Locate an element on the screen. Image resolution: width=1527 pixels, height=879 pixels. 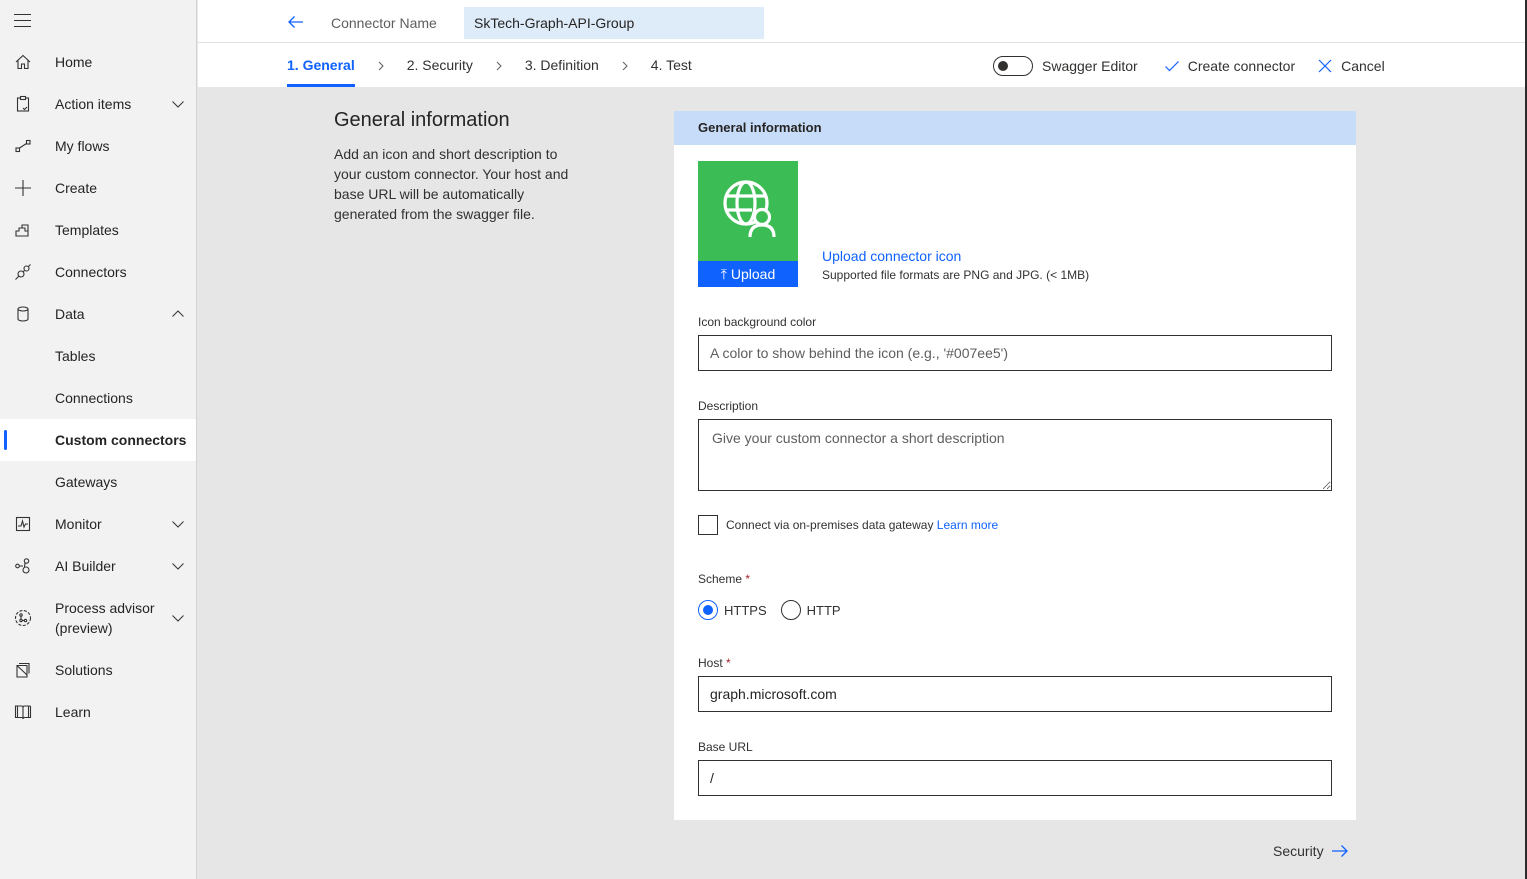
sidebar-item-label: Monitor is located at coordinates (78, 524).